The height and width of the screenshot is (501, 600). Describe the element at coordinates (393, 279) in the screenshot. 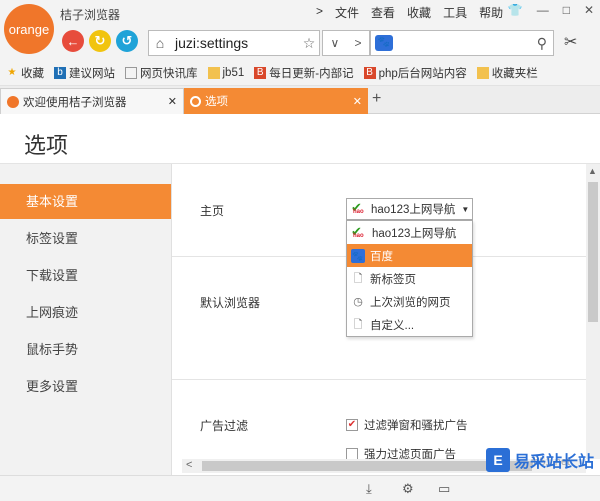

I see `option-label: 新标签页` at that location.